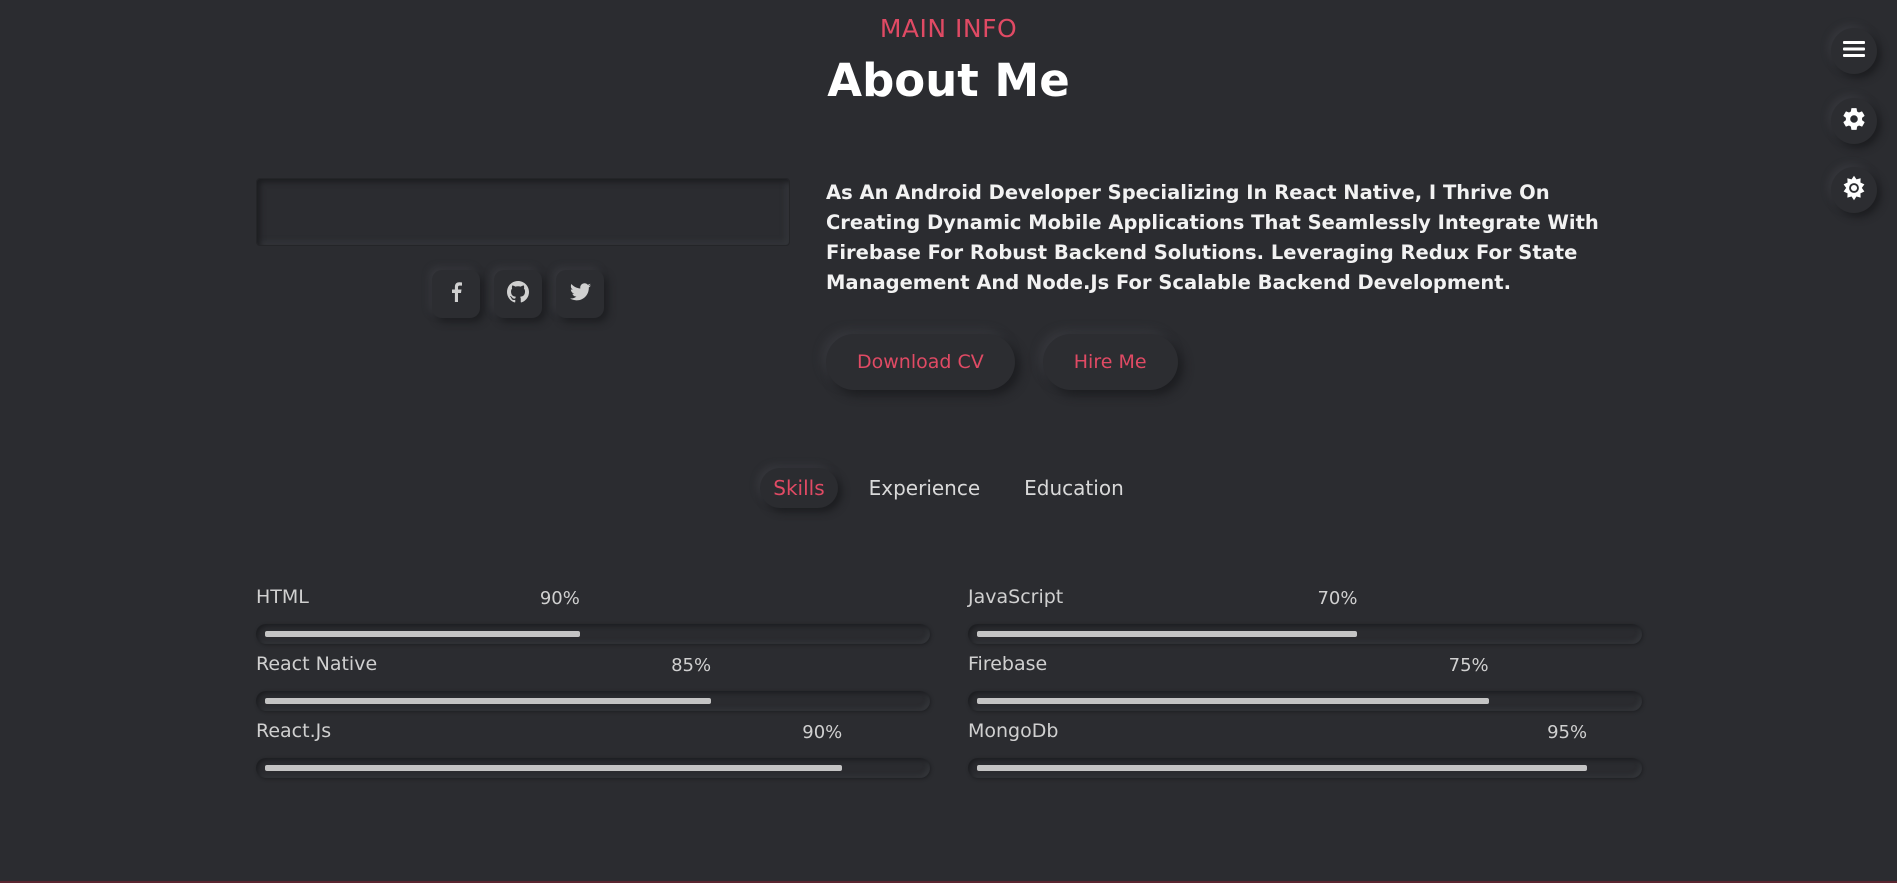  Describe the element at coordinates (1305, 617) in the screenshot. I see `skill-item: JavaScript 70%` at that location.